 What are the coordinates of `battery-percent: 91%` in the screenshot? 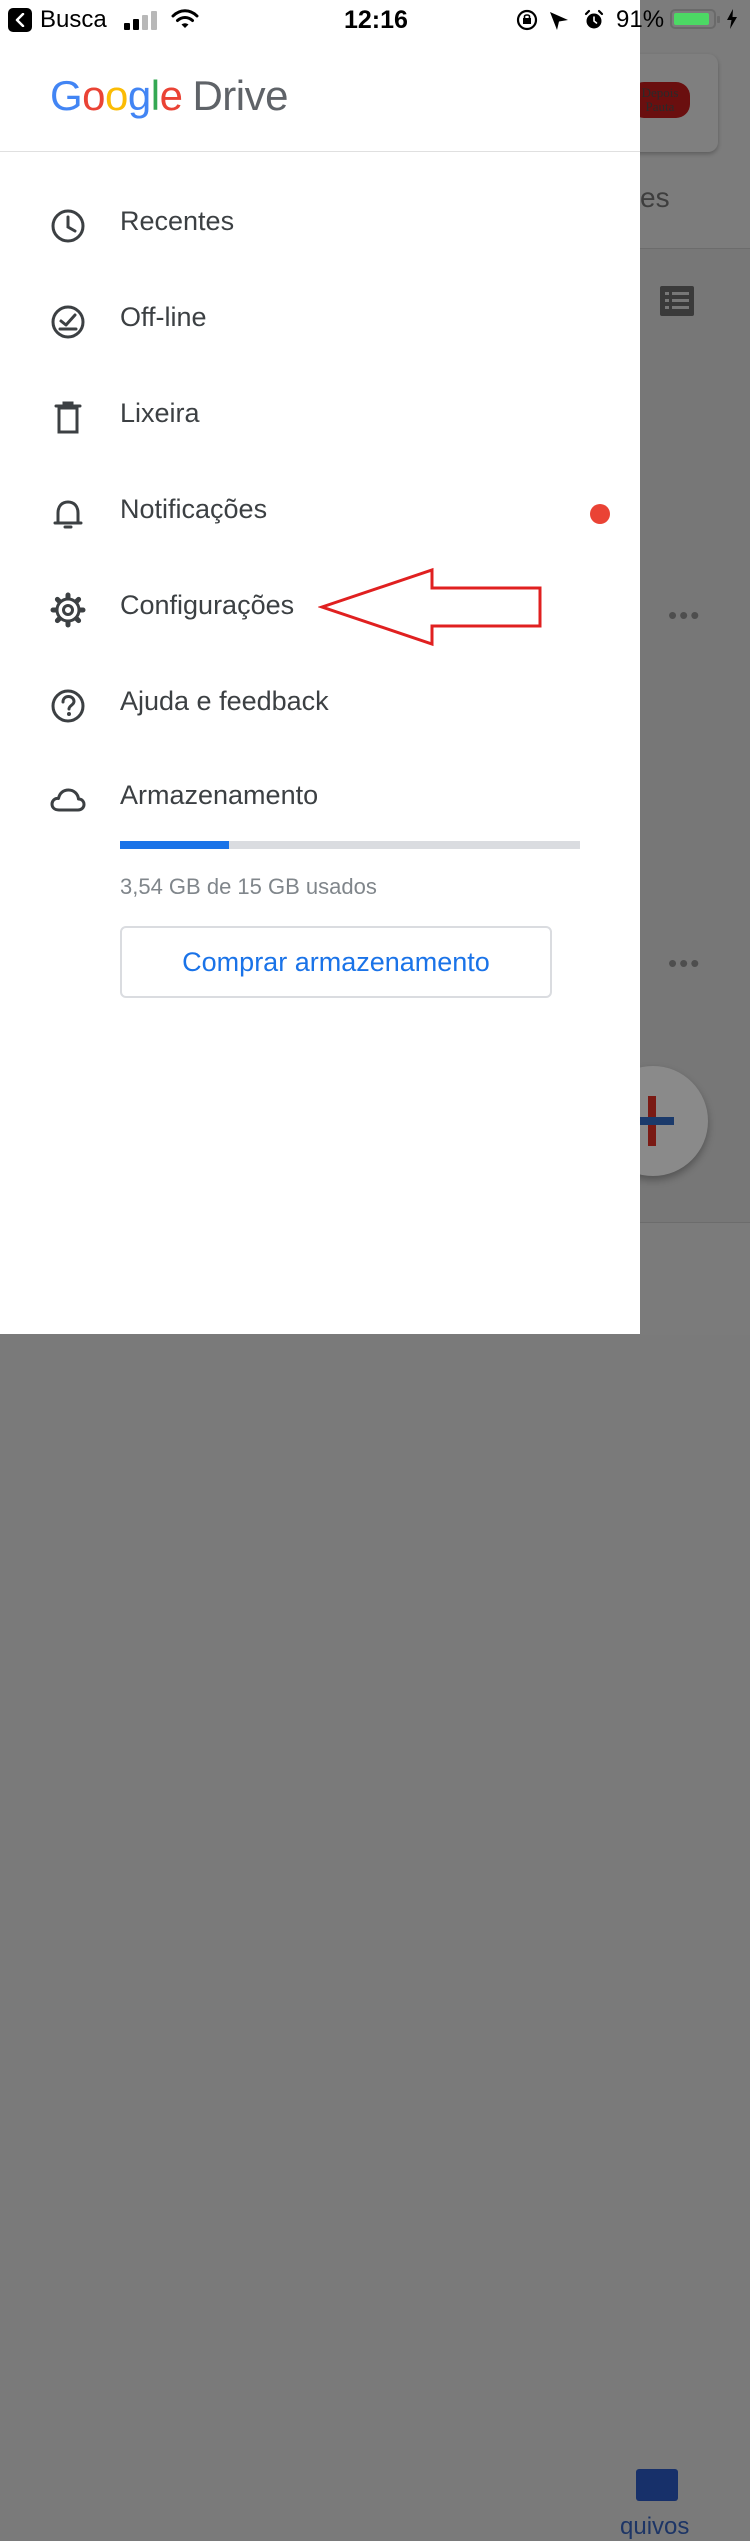 It's located at (640, 19).